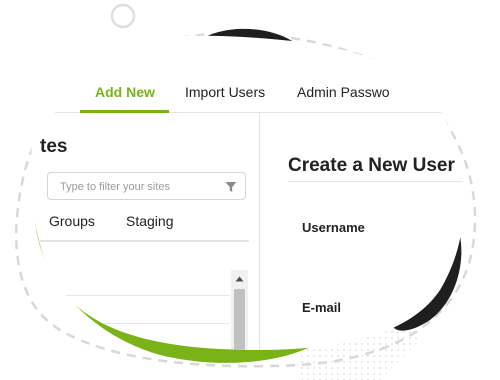  I want to click on tab-admin-passwords: Admin Passwo, so click(343, 92).